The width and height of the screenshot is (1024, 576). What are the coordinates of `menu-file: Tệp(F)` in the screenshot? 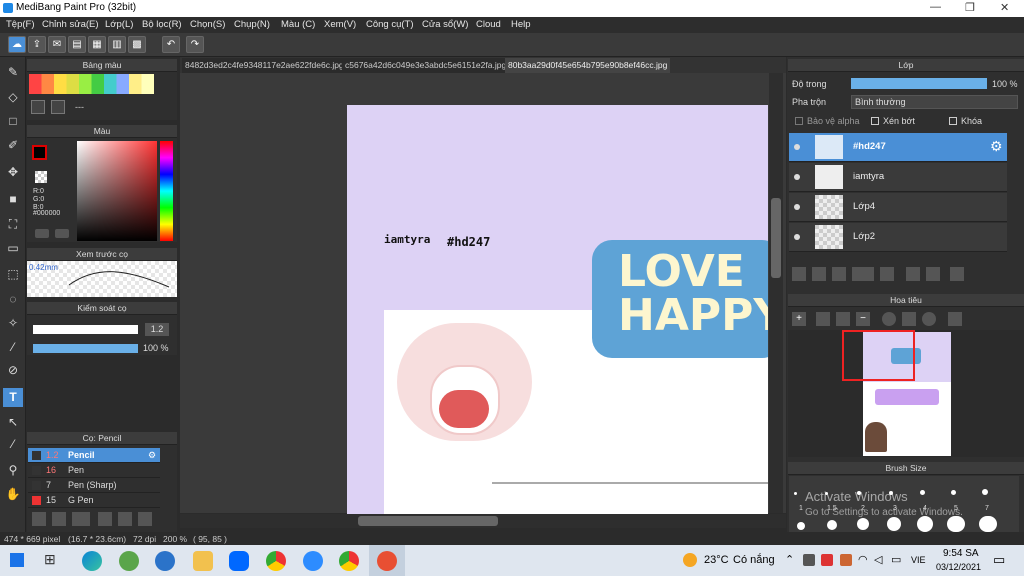 It's located at (20, 24).